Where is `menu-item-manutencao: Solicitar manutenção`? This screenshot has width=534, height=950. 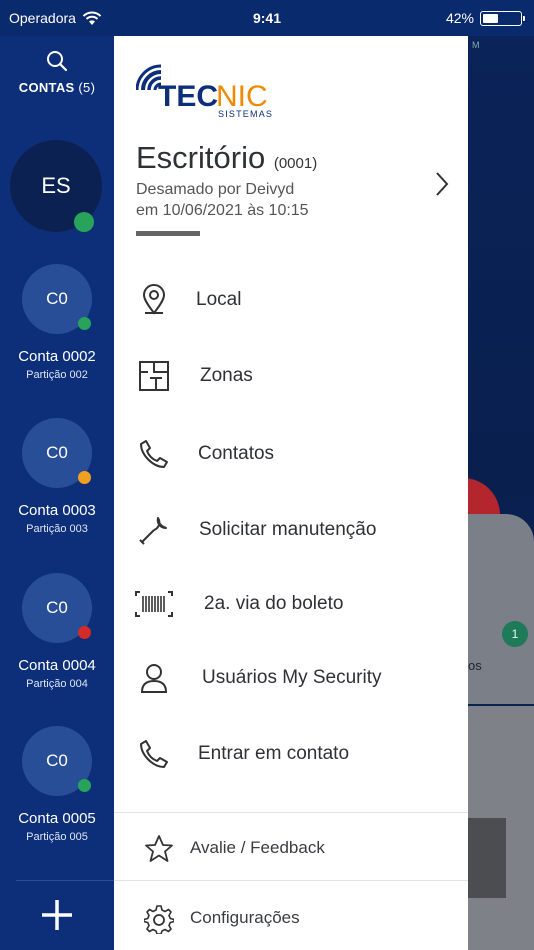
menu-item-manutencao: Solicitar manutenção is located at coordinates (291, 530).